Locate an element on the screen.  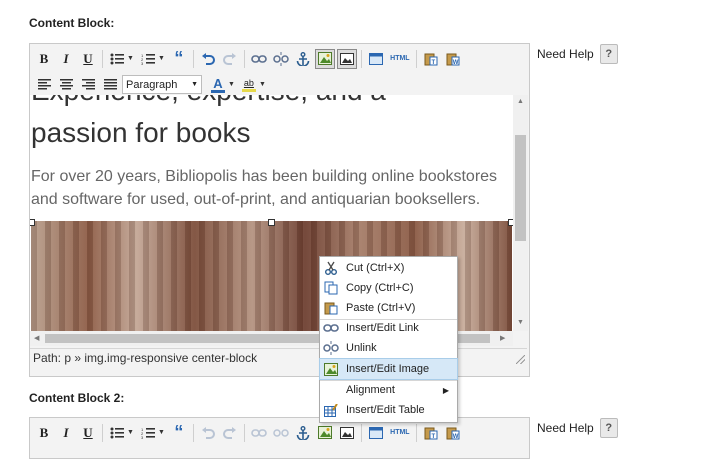
submenu-arrow-icon: ▶ is located at coordinates (445, 390).